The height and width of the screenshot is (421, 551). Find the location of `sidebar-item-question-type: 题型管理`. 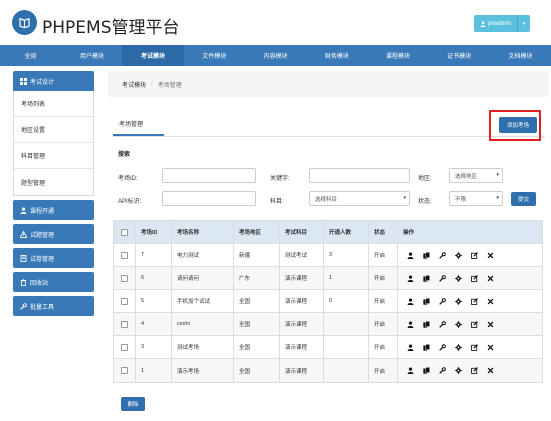

sidebar-item-question-type: 题型管理 is located at coordinates (53, 182).